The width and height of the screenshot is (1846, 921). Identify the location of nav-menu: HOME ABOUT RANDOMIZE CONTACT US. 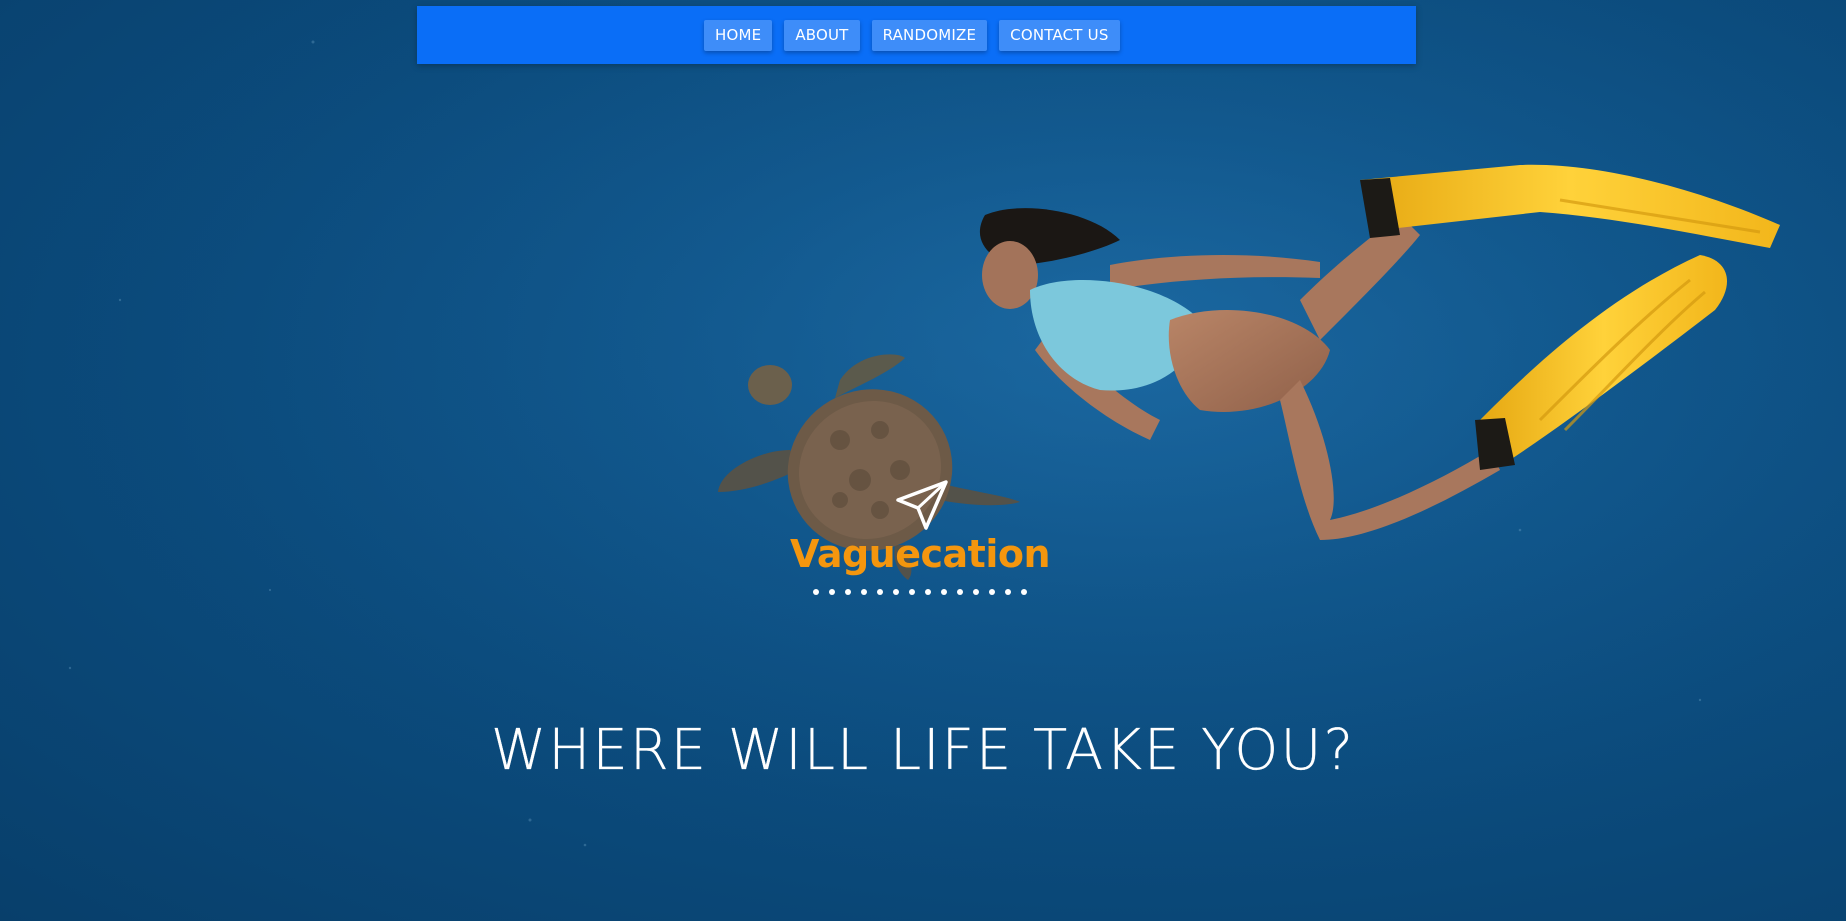
(912, 35).